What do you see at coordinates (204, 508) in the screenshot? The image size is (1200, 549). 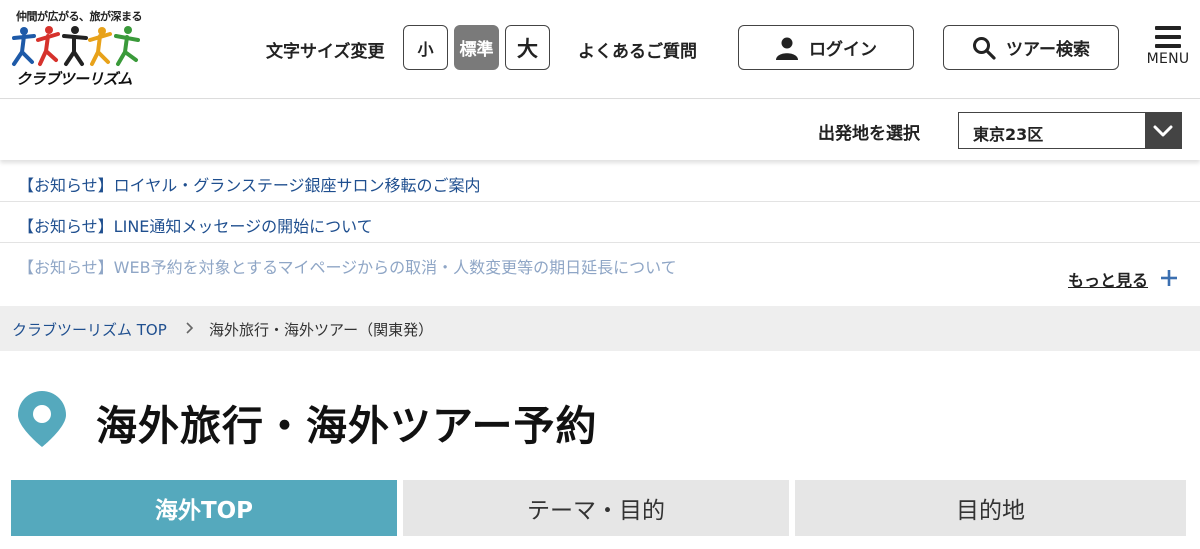 I see `tab-overseas-top: 海外TOP` at bounding box center [204, 508].